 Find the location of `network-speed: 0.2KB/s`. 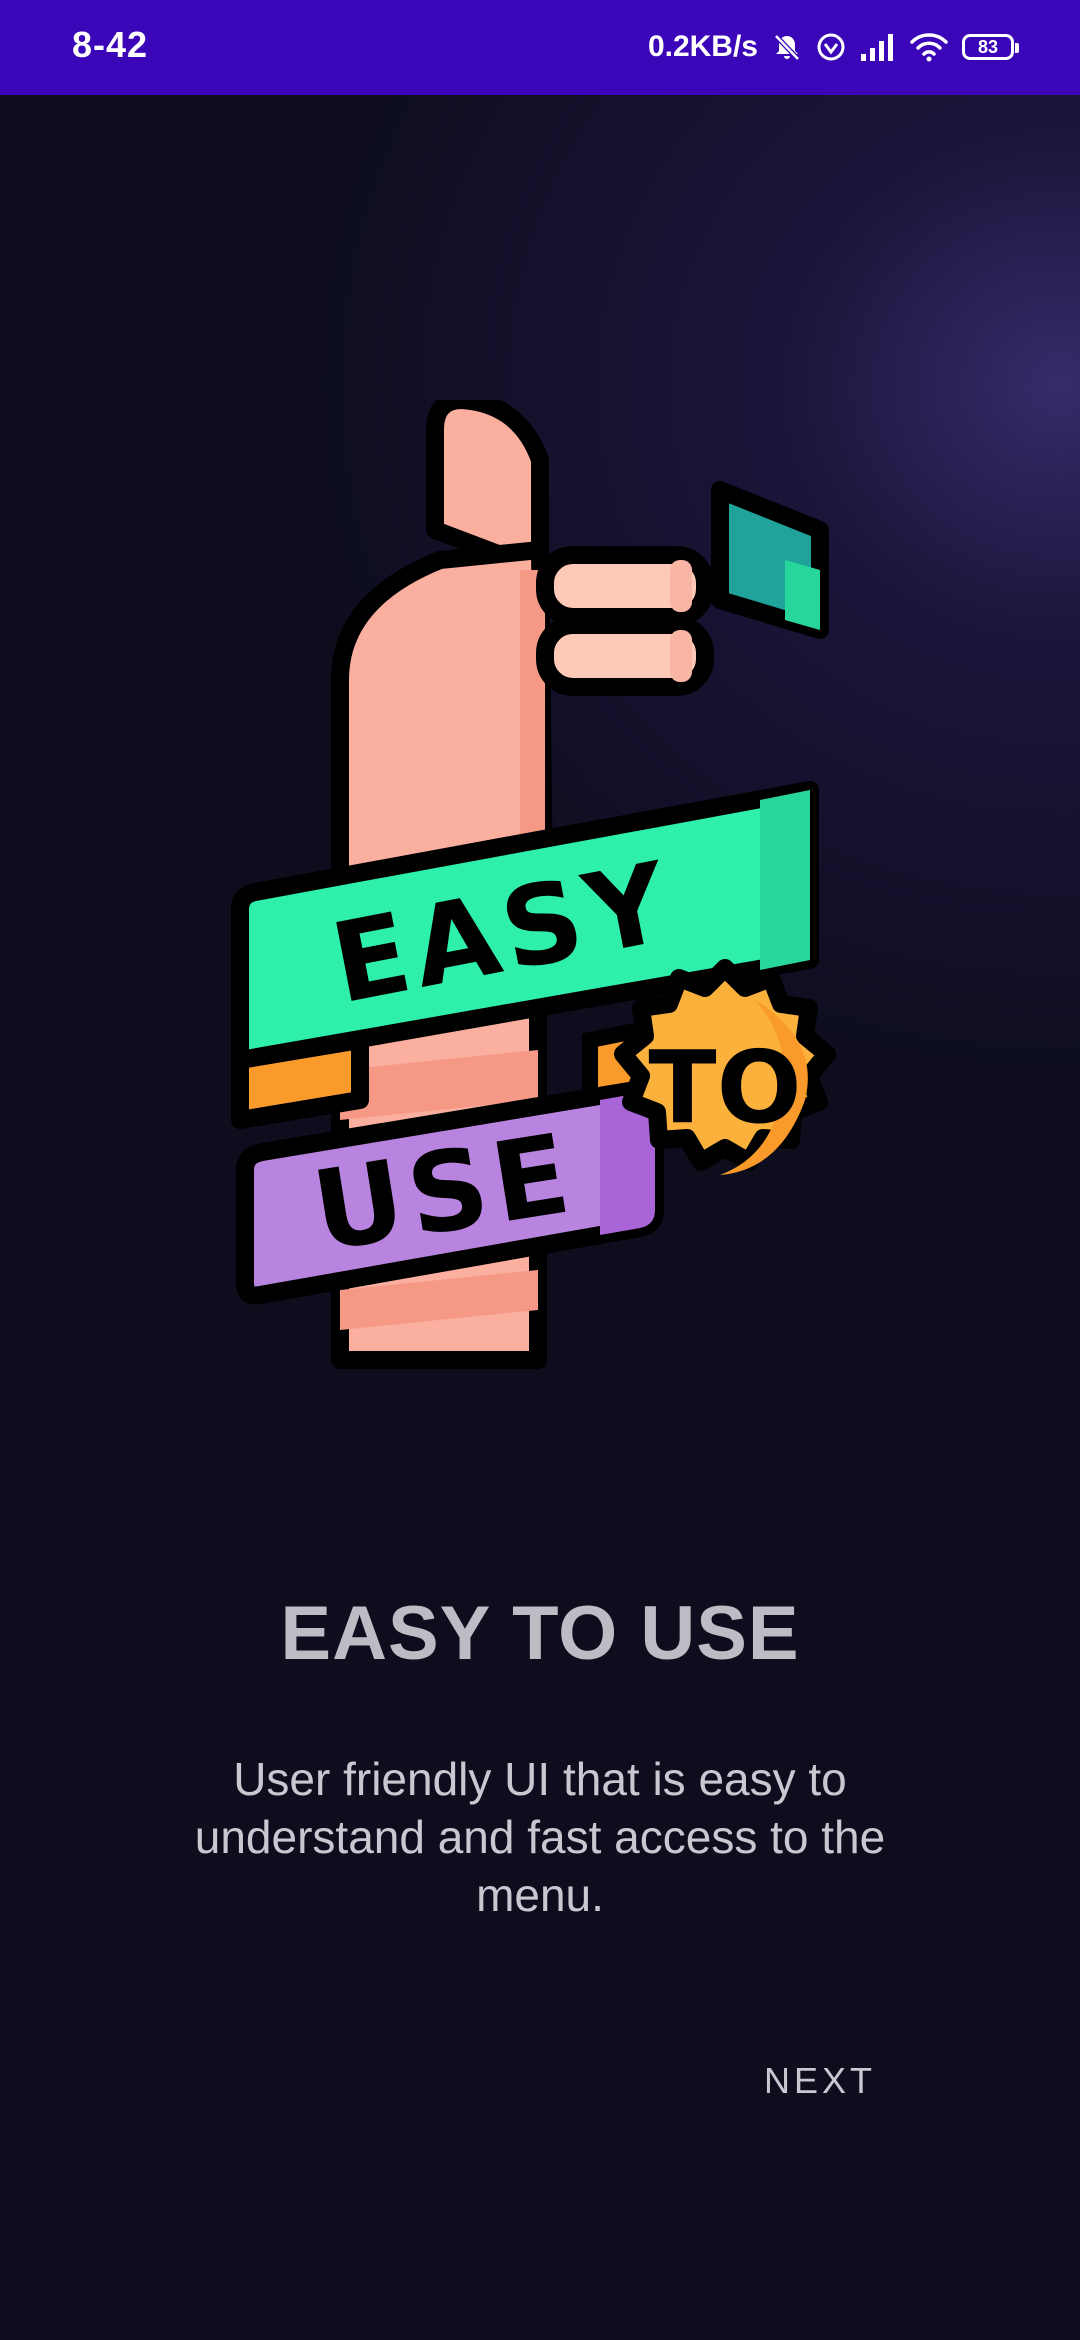

network-speed: 0.2KB/s is located at coordinates (702, 46).